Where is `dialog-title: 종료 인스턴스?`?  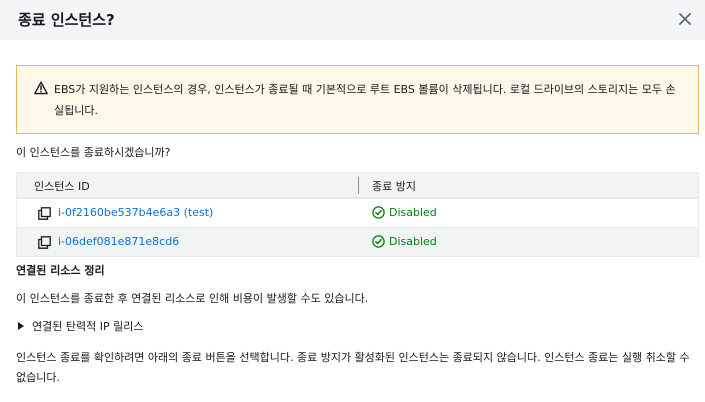 dialog-title: 종료 인스턴스? is located at coordinates (66, 20).